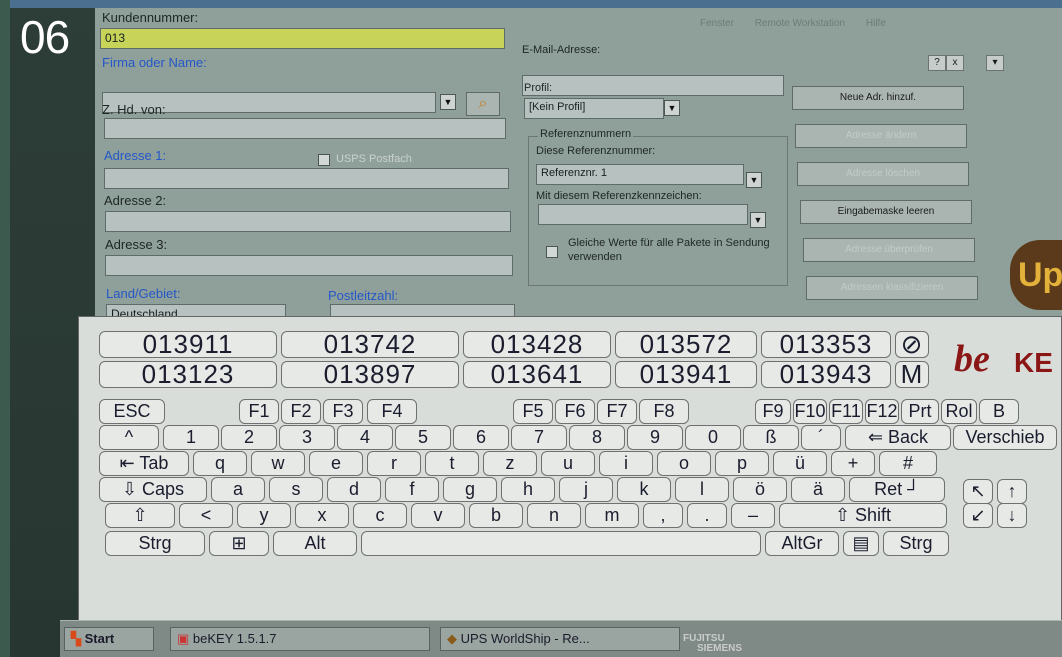  Describe the element at coordinates (423, 437) in the screenshot. I see `key-num-row-5: 5` at that location.